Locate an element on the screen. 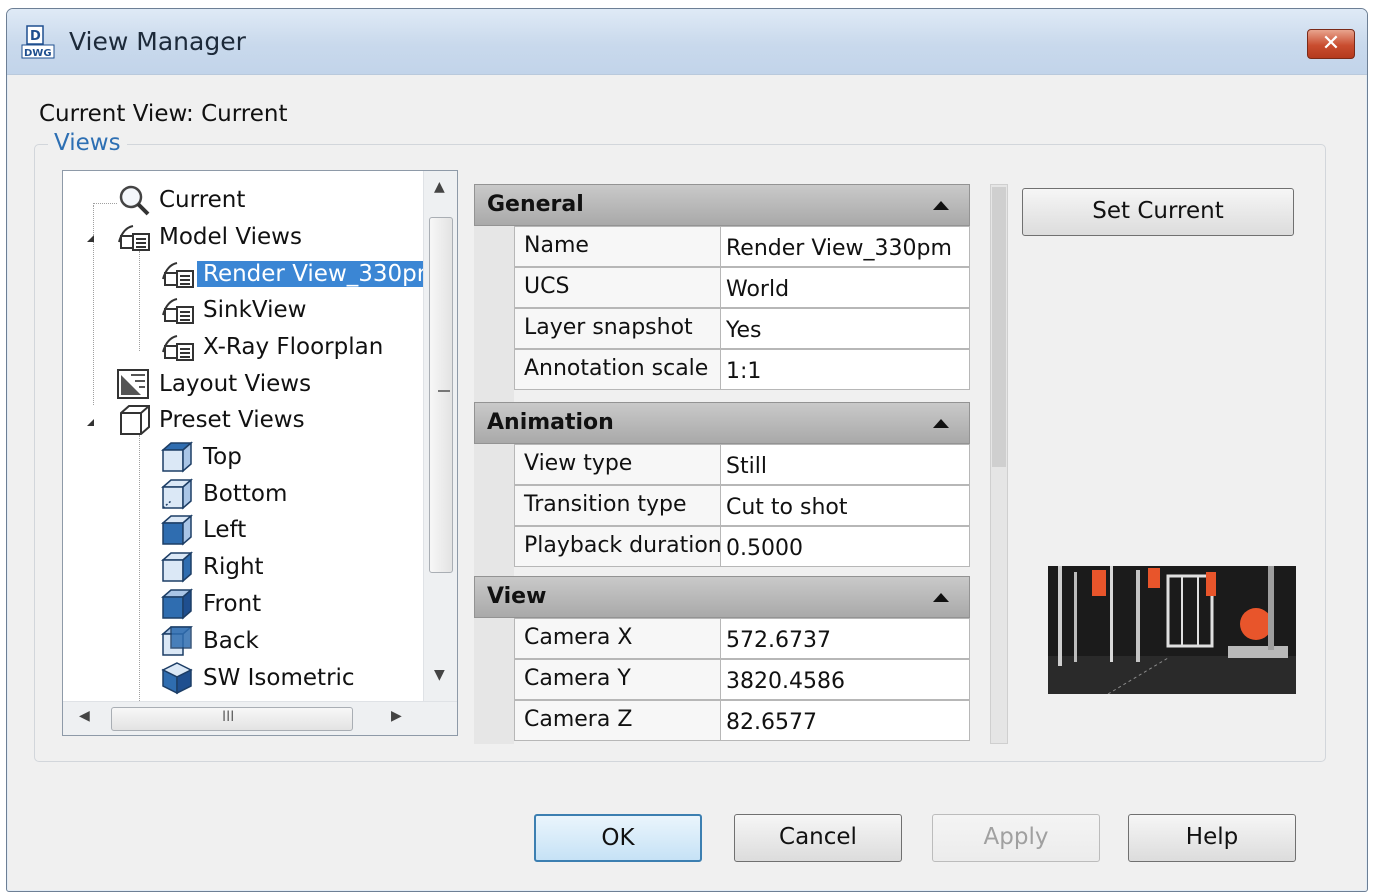  tree-horizontal-scrollbar: ◀ III ▶ is located at coordinates (260, 718).